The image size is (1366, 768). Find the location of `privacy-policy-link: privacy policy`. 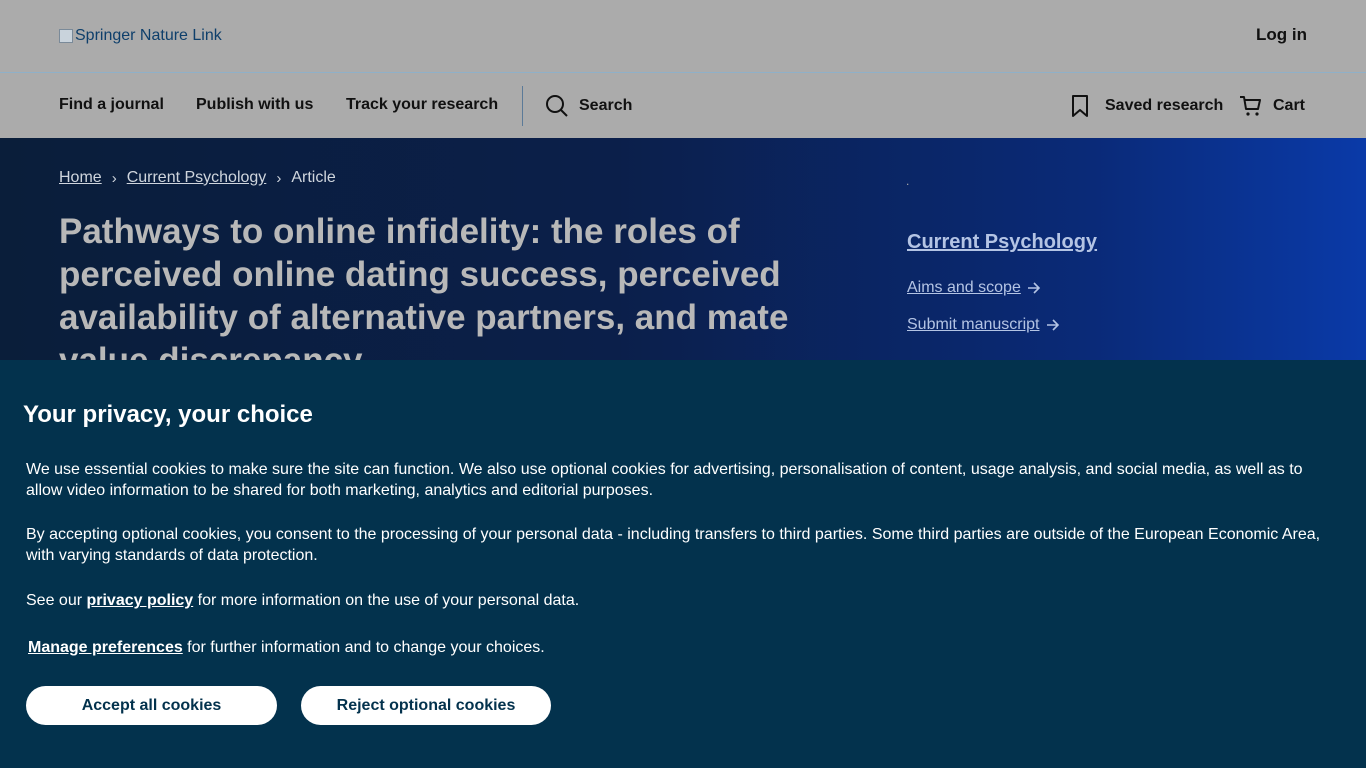

privacy-policy-link: privacy policy is located at coordinates (139, 600).